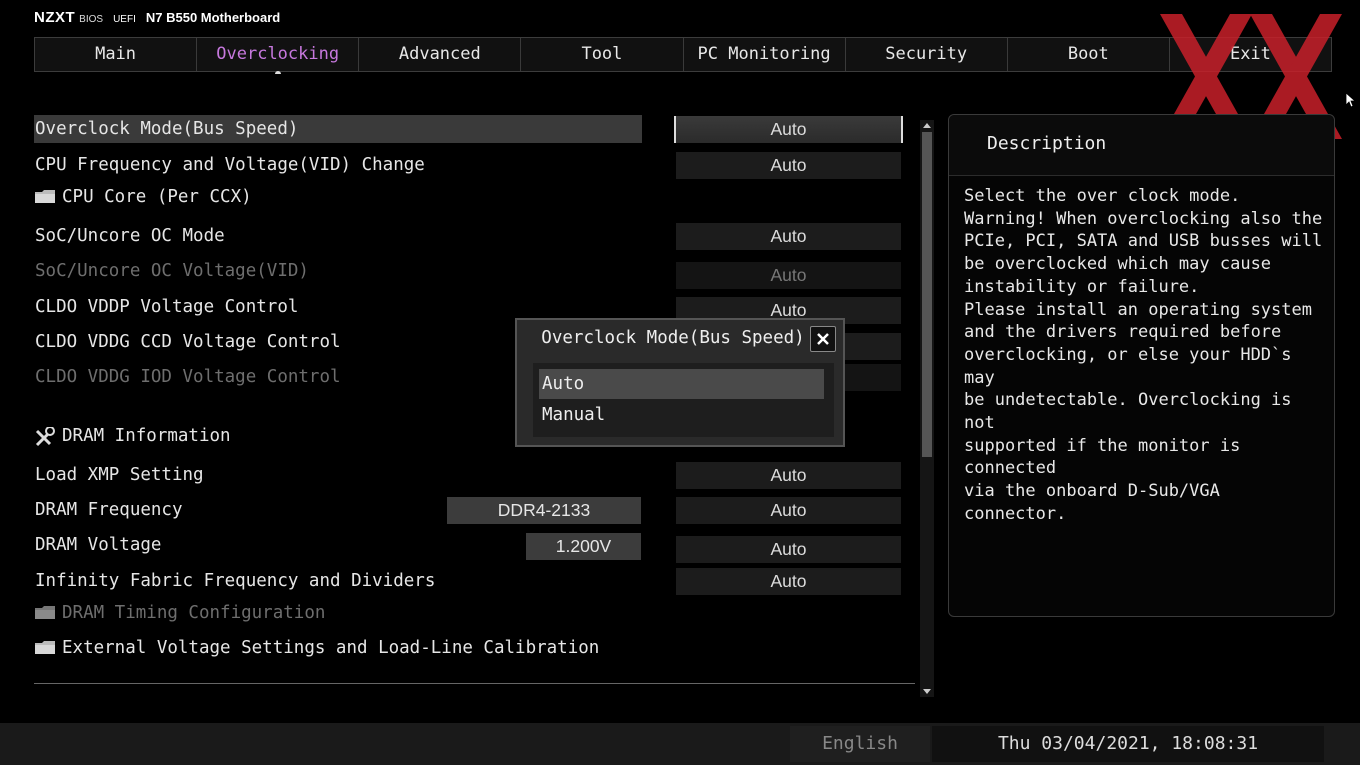  What do you see at coordinates (116, 54) in the screenshot?
I see `tab-main: Main` at bounding box center [116, 54].